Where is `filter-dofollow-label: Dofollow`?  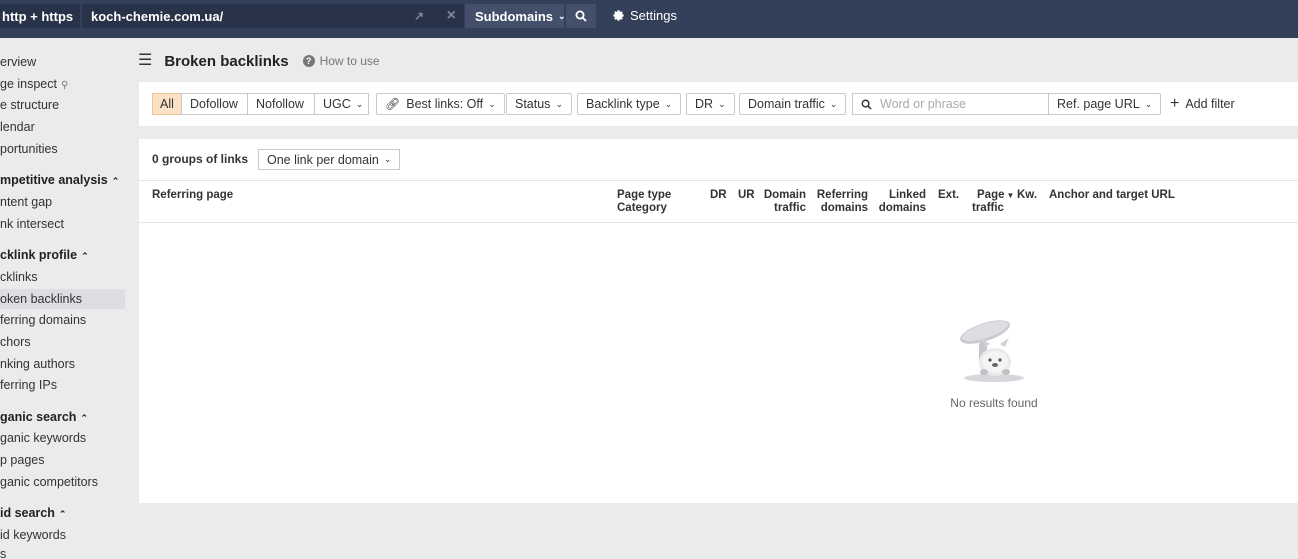
filter-dofollow-label: Dofollow is located at coordinates (214, 104).